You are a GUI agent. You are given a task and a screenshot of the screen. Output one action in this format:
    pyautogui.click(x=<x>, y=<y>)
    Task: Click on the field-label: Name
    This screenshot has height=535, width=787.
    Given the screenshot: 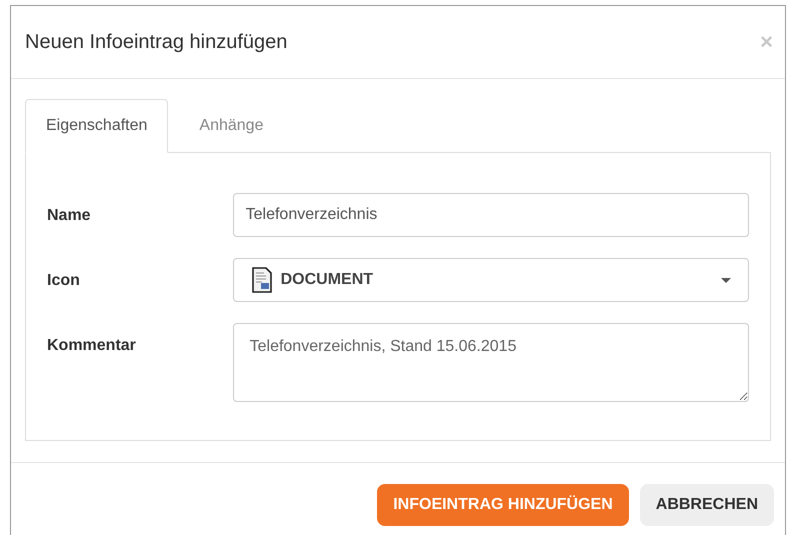 What is the action you would take?
    pyautogui.click(x=69, y=216)
    